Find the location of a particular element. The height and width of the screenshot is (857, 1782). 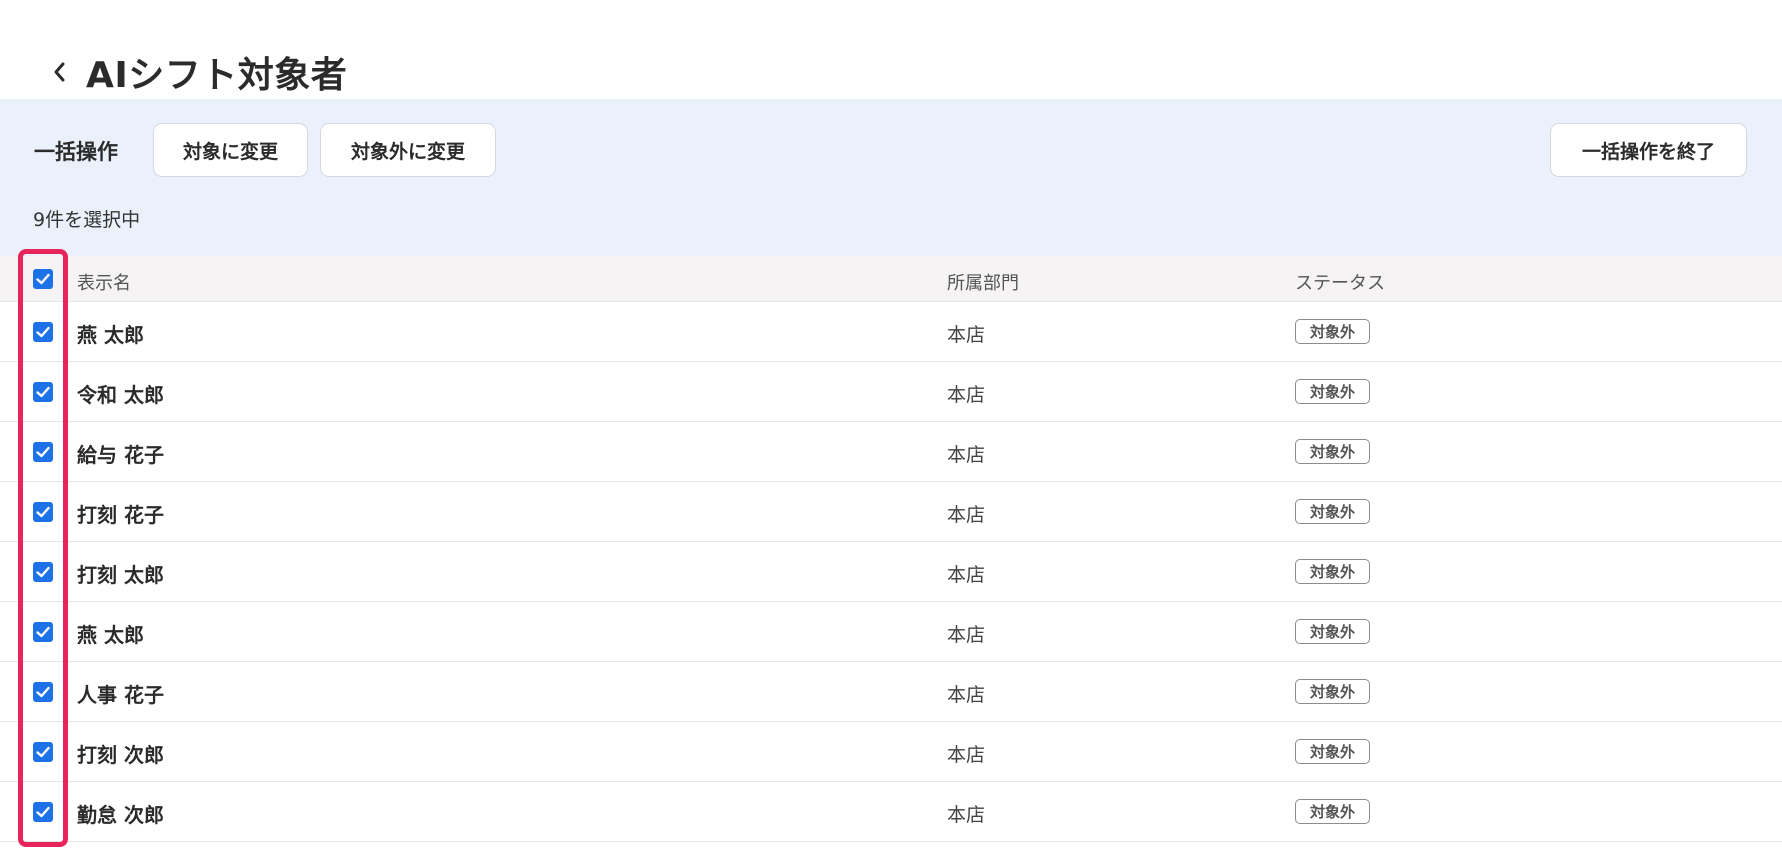

column-header-status: ステータス is located at coordinates (1340, 282).